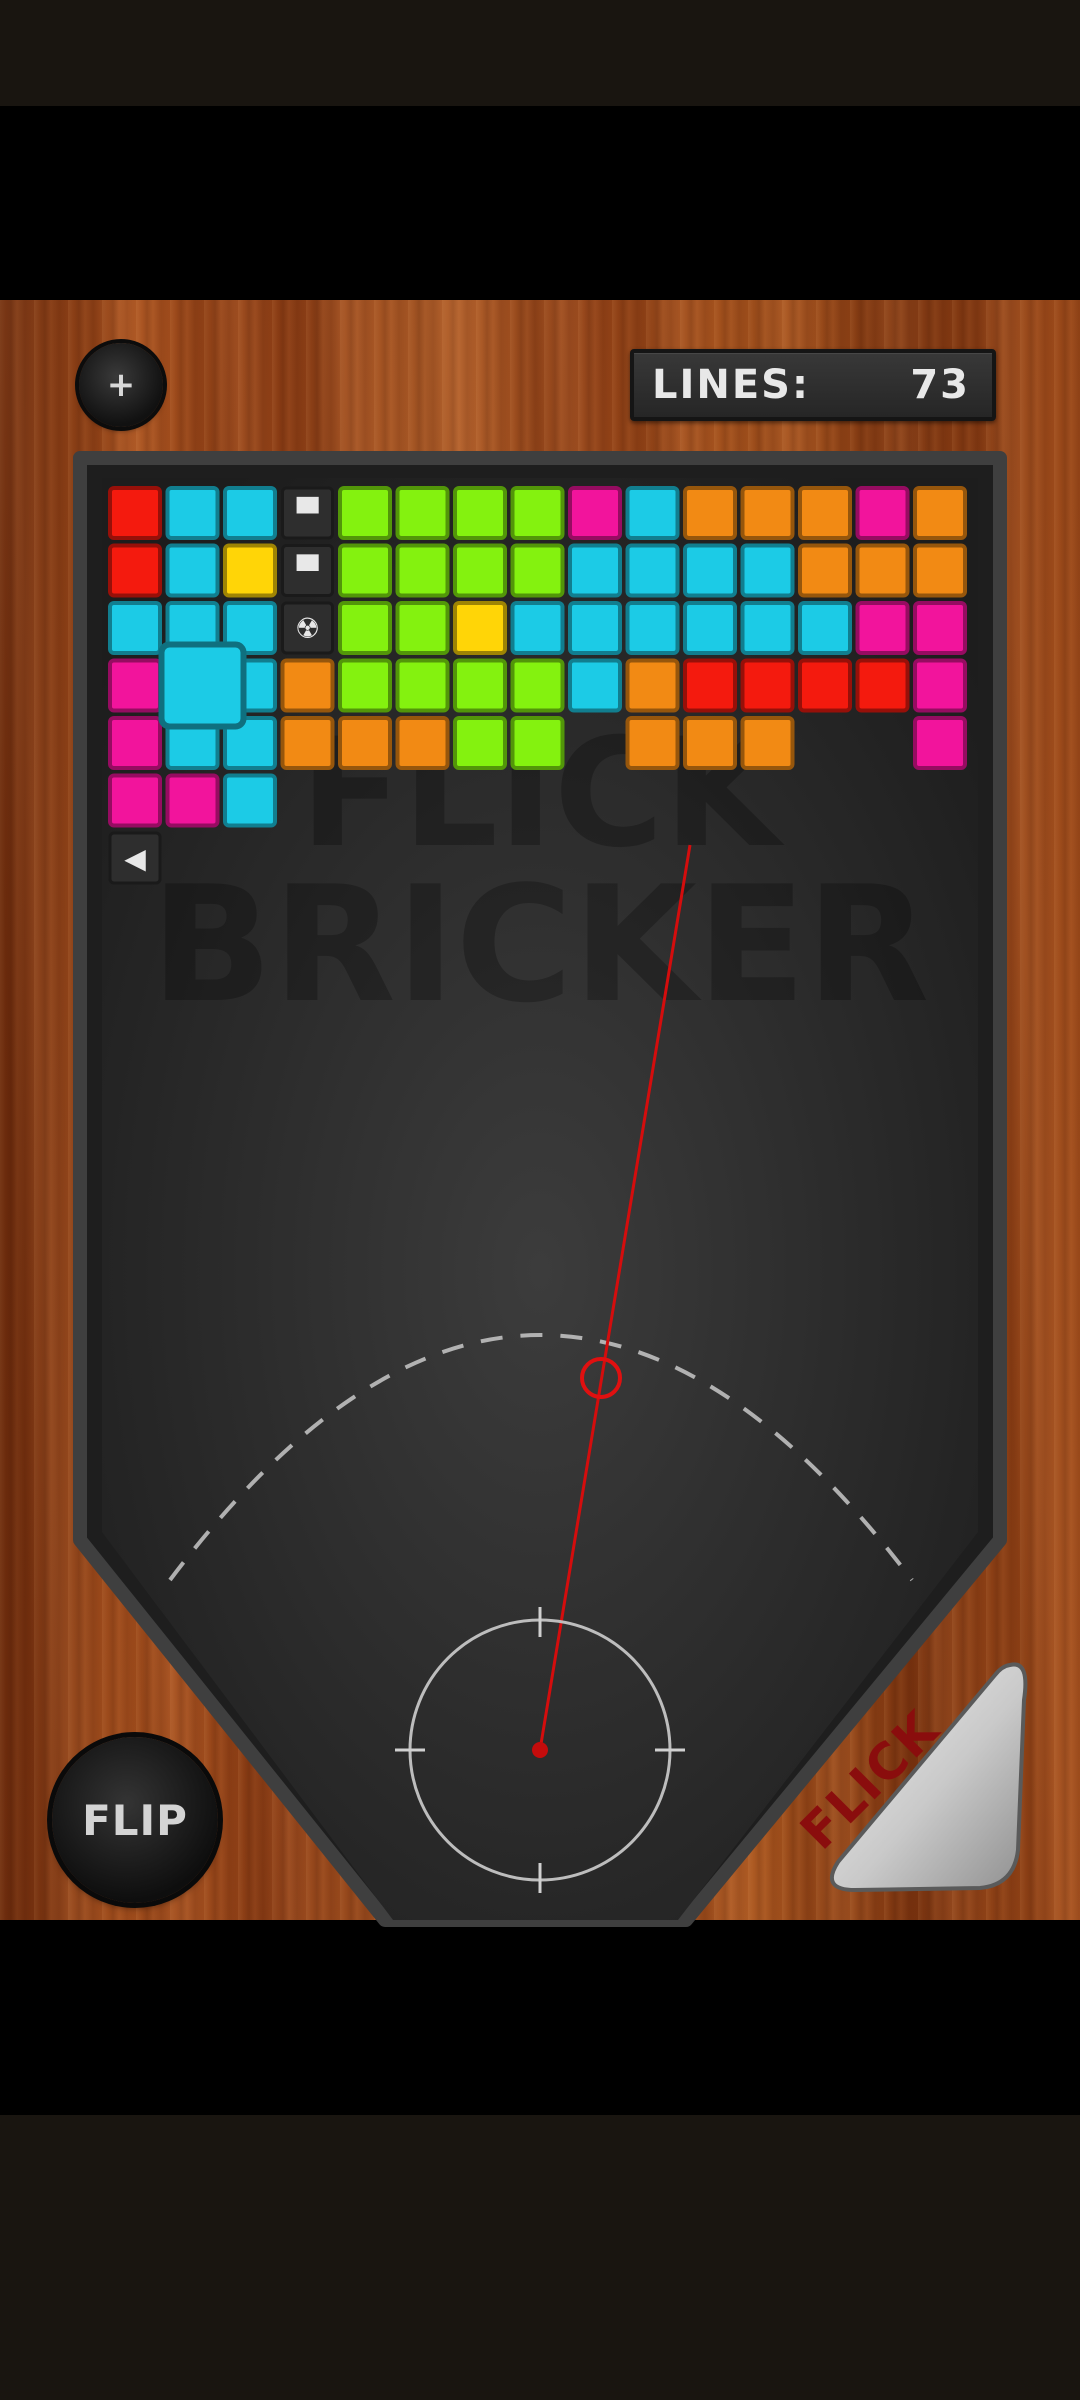 The height and width of the screenshot is (2400, 1080). I want to click on plus-icon: +, so click(121, 385).